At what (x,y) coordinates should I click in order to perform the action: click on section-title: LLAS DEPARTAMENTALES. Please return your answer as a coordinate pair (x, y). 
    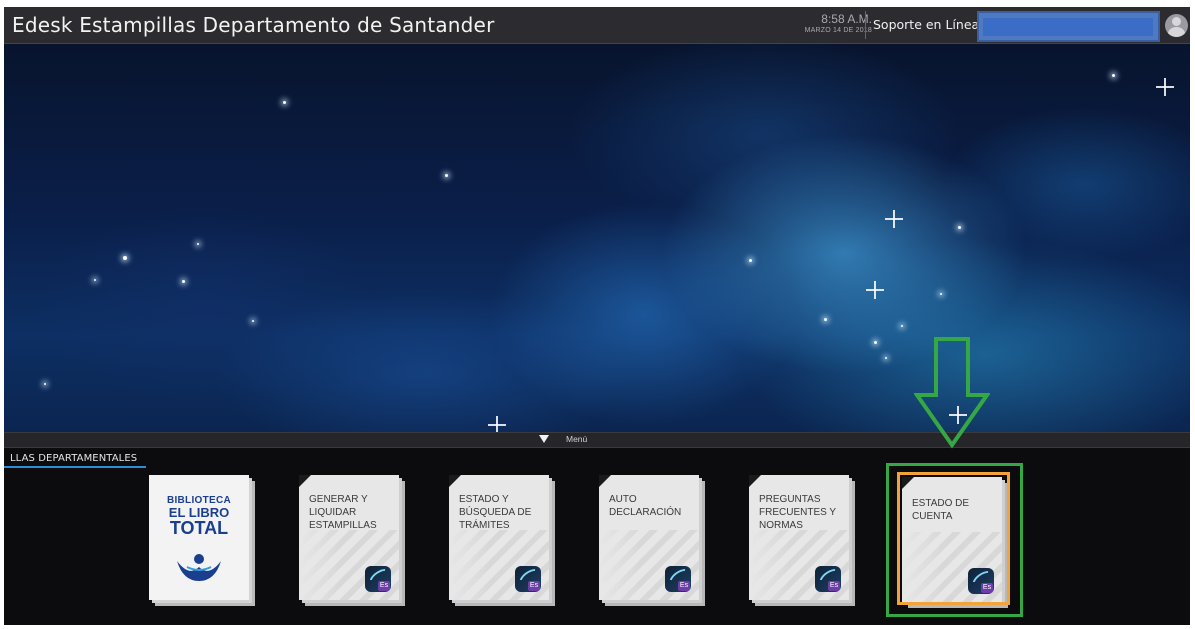
    Looking at the image, I should click on (74, 458).